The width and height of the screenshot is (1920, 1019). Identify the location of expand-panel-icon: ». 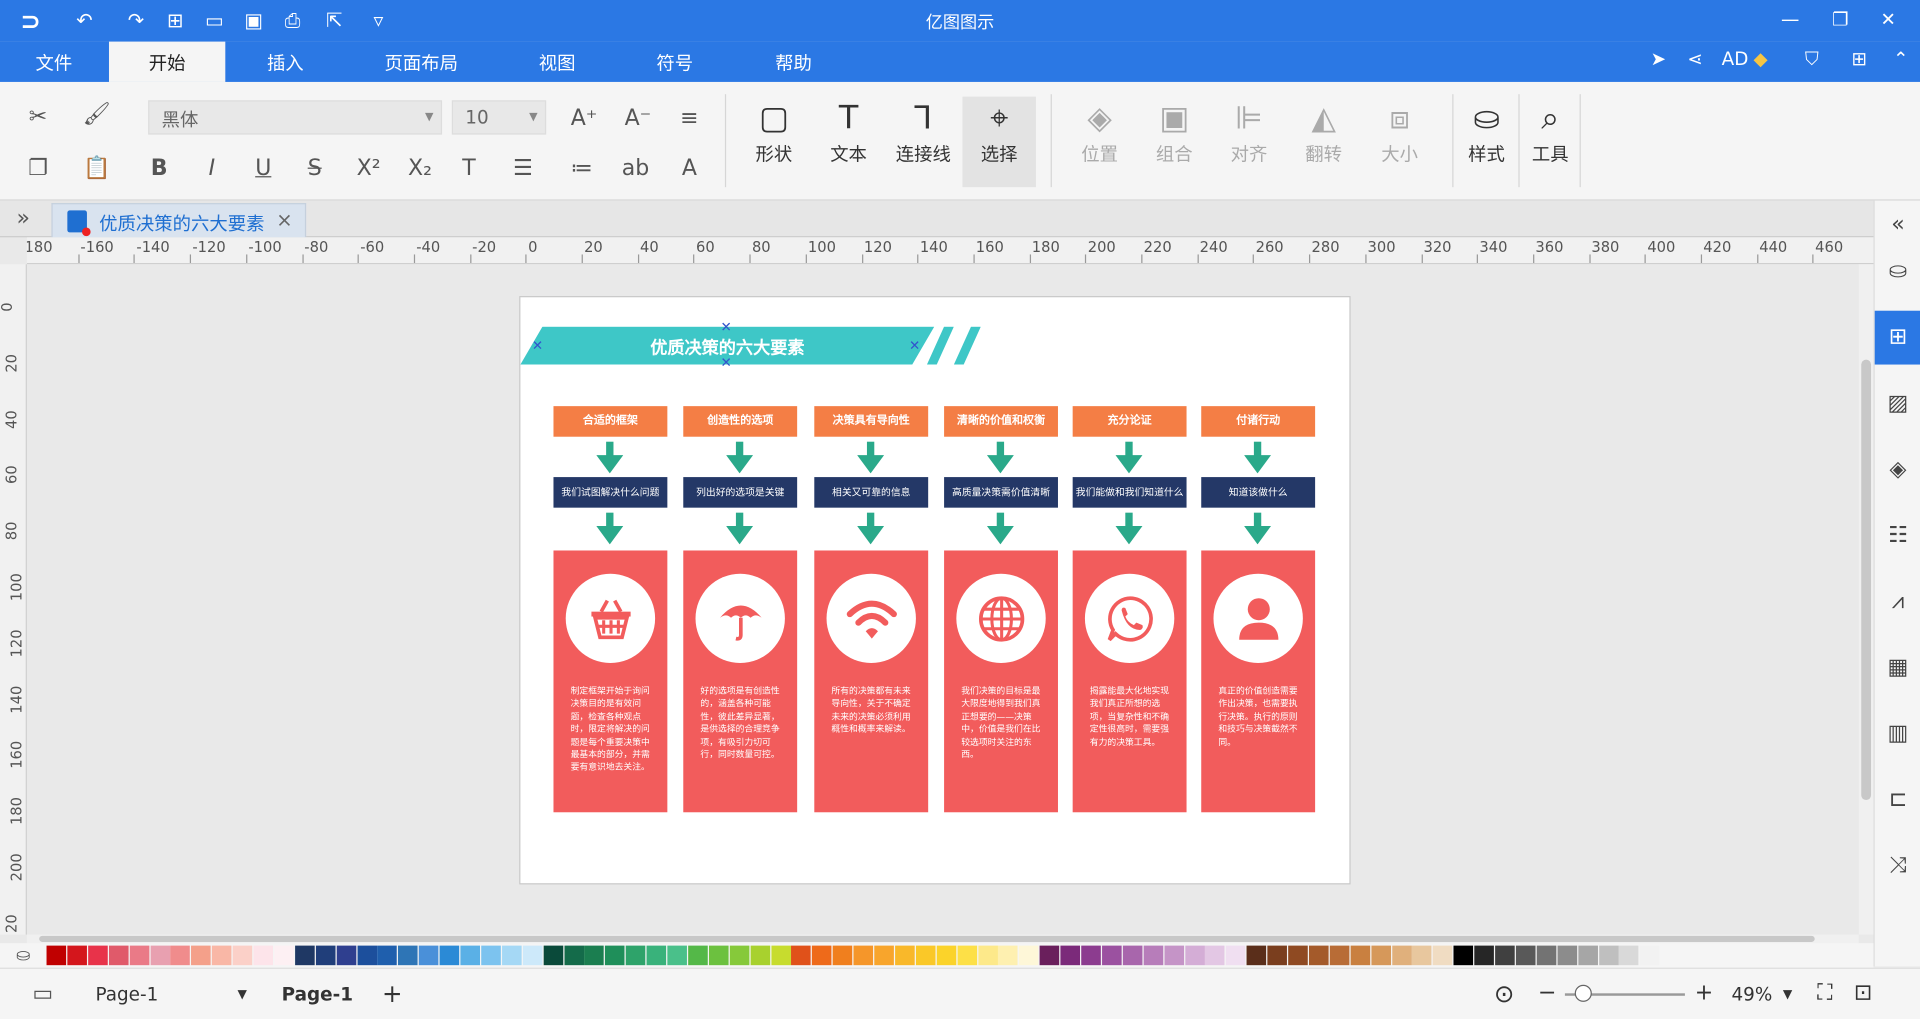
(23, 219).